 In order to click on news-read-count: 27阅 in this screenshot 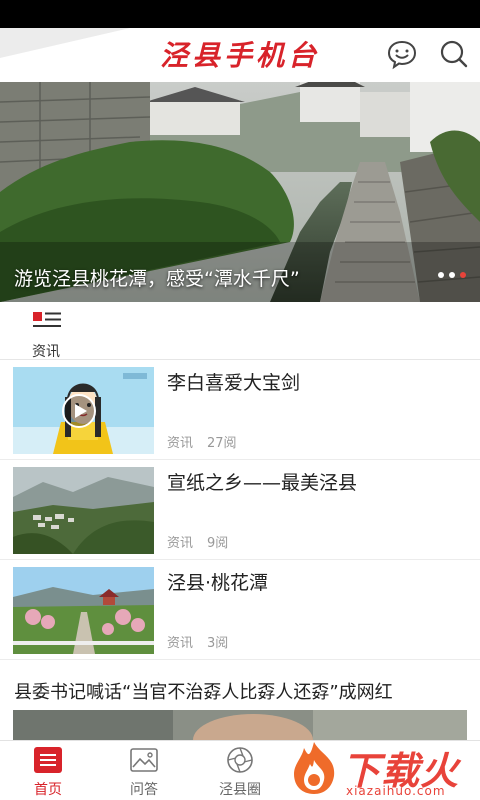, I will do `click(222, 443)`.